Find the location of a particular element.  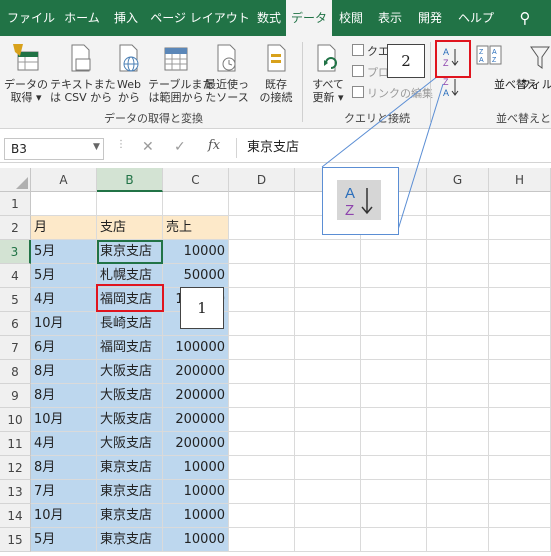

callout-highlight-sort-button is located at coordinates (453, 59).